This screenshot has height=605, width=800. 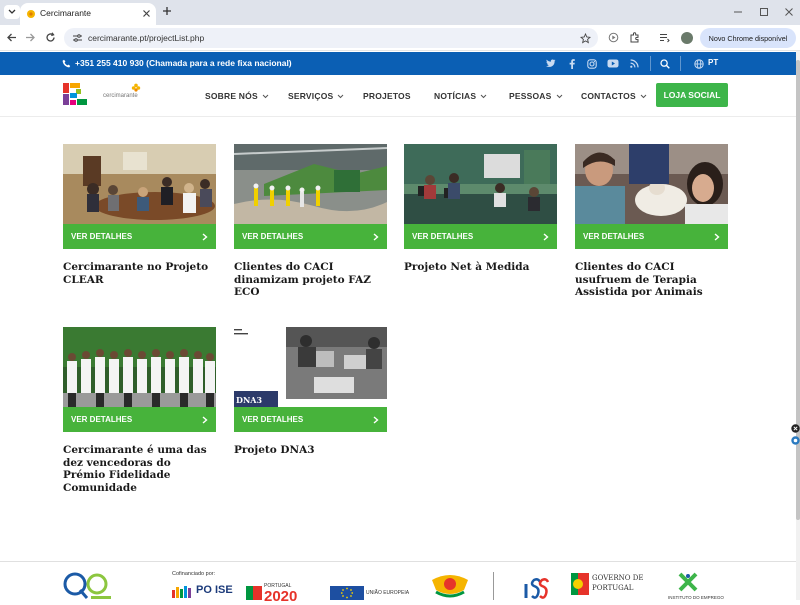 What do you see at coordinates (798, 290) in the screenshot?
I see `scrollbar-thumb` at bounding box center [798, 290].